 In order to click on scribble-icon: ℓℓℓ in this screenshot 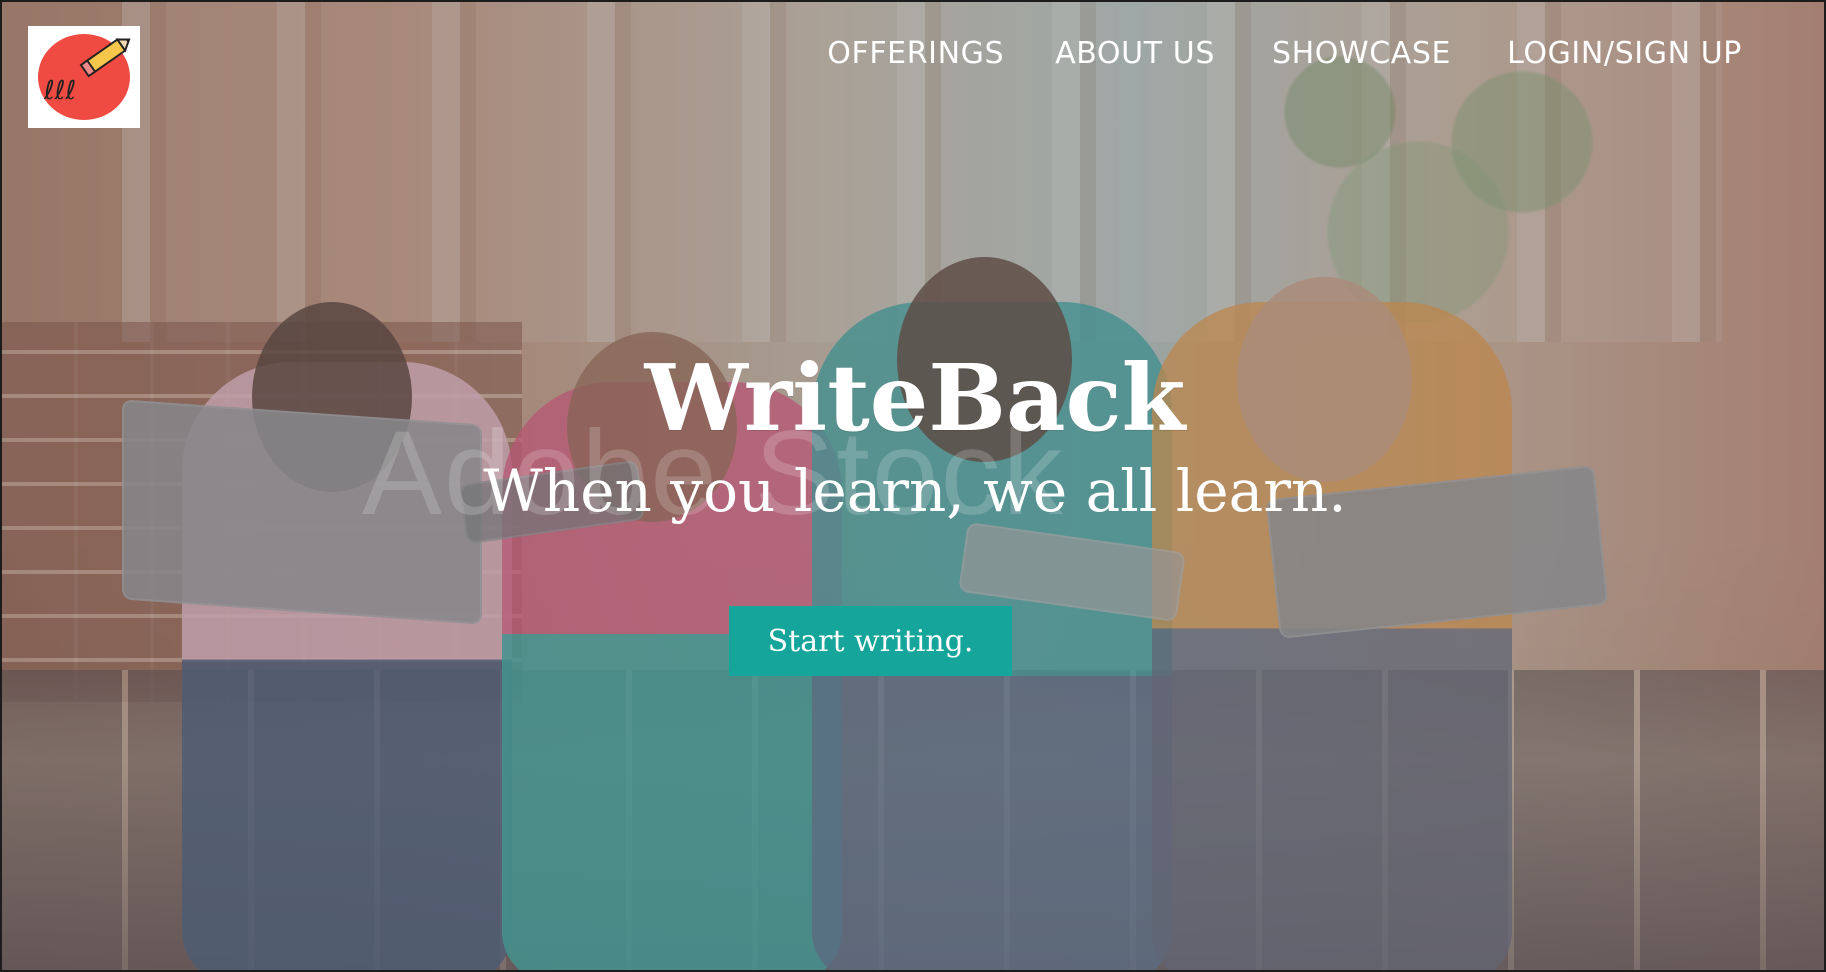, I will do `click(60, 91)`.